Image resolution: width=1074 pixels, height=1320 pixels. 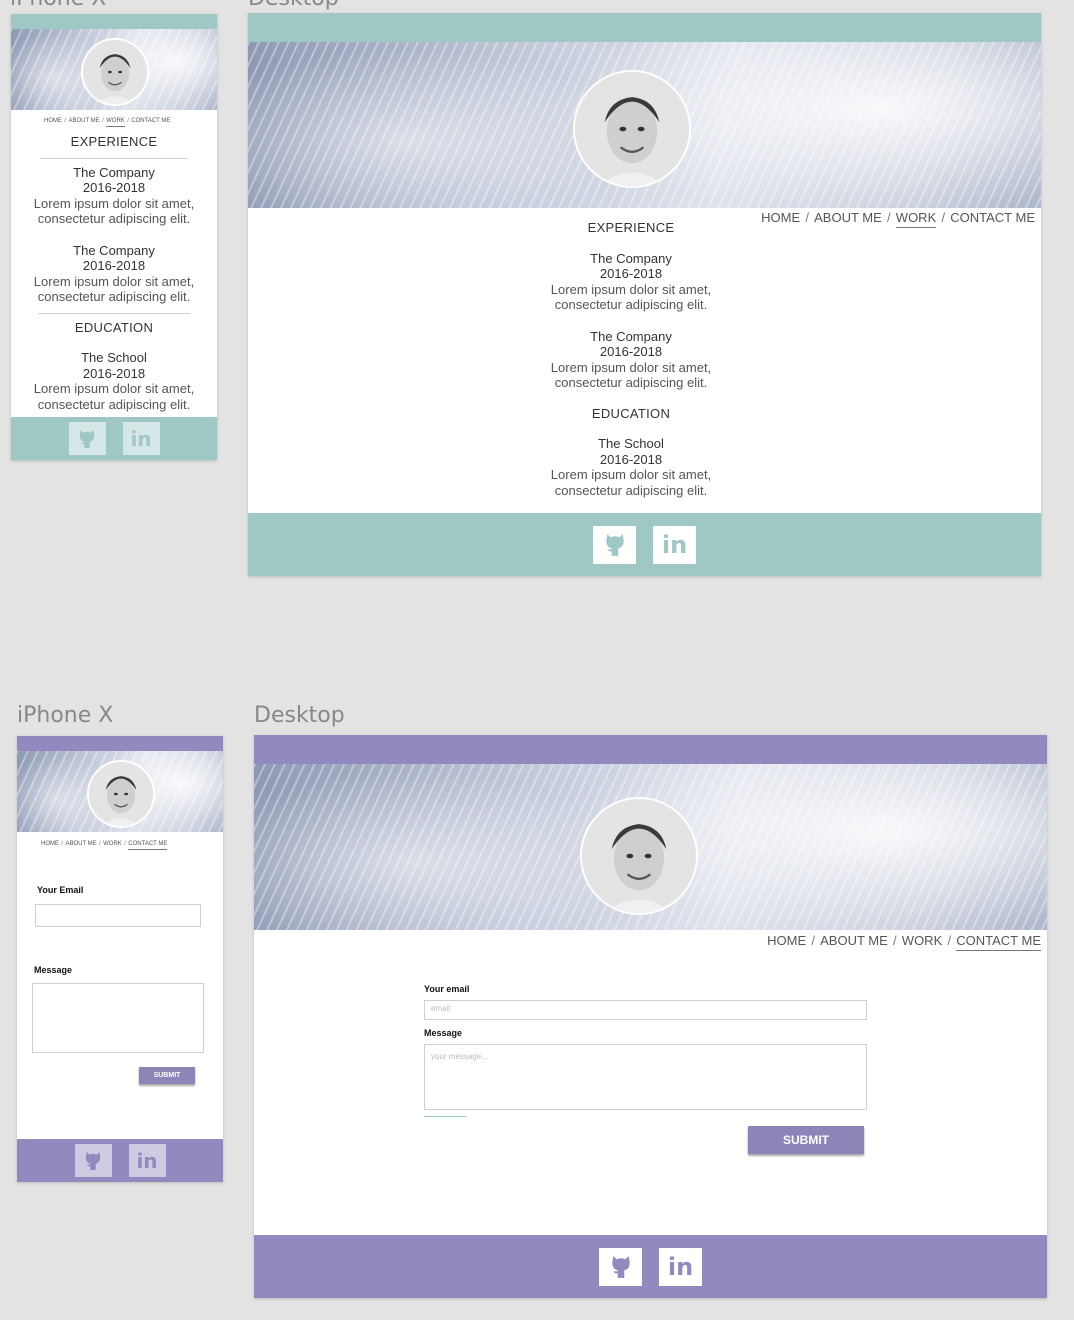 I want to click on desktop-frame-label: Desktop, so click(x=299, y=715).